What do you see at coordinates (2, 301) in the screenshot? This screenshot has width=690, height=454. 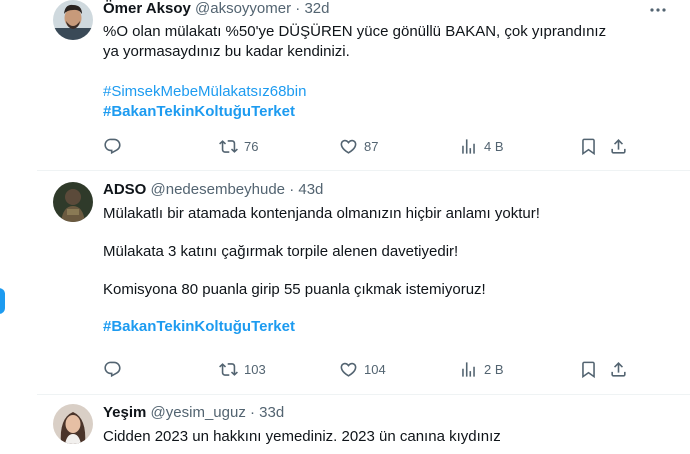 I see `compose-button-edge` at bounding box center [2, 301].